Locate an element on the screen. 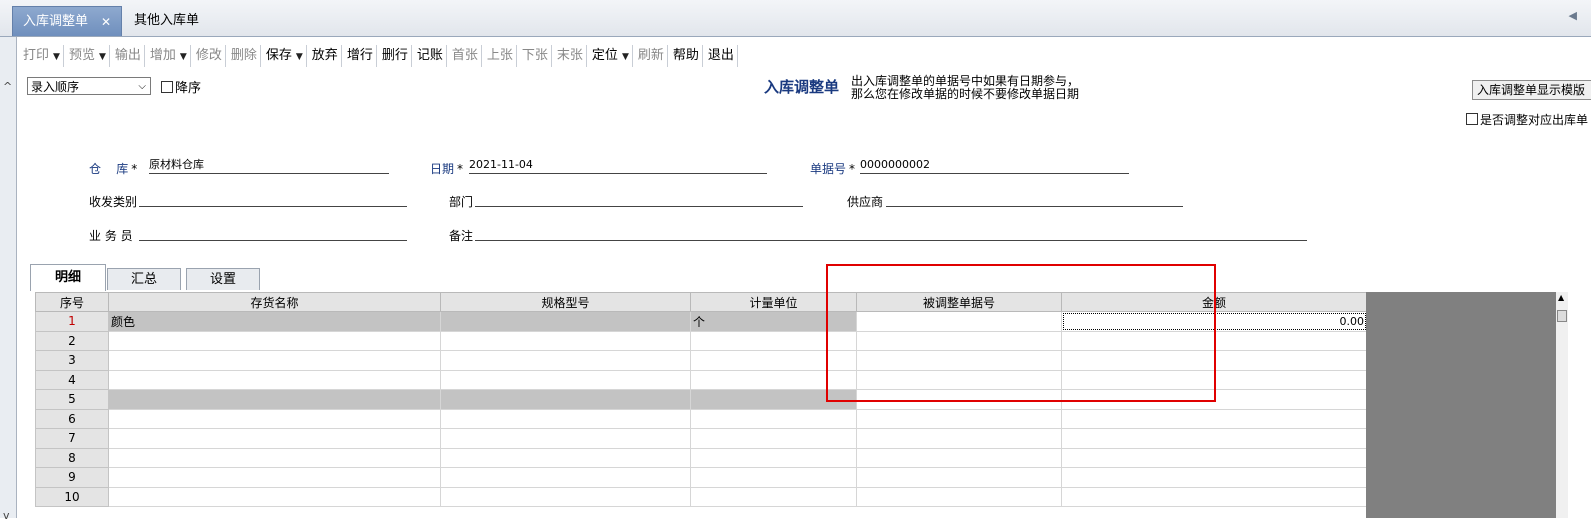 The width and height of the screenshot is (1591, 522). docno-field: 0000000002 is located at coordinates (994, 166).